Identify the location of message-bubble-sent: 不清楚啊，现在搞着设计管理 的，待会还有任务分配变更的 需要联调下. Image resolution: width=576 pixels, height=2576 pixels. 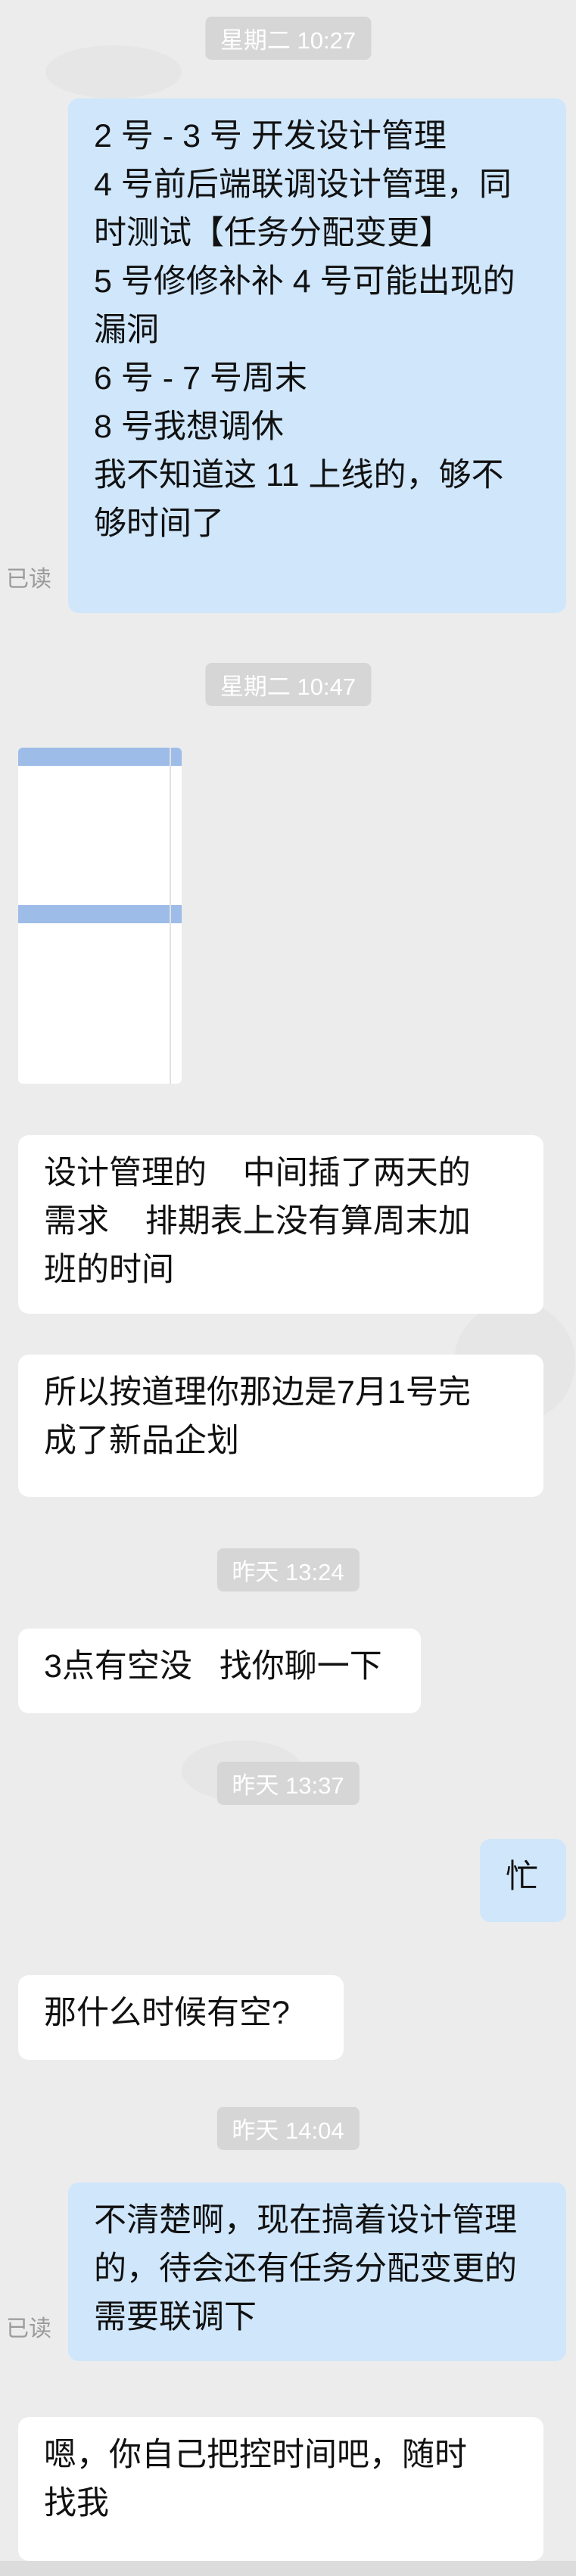
(317, 2271).